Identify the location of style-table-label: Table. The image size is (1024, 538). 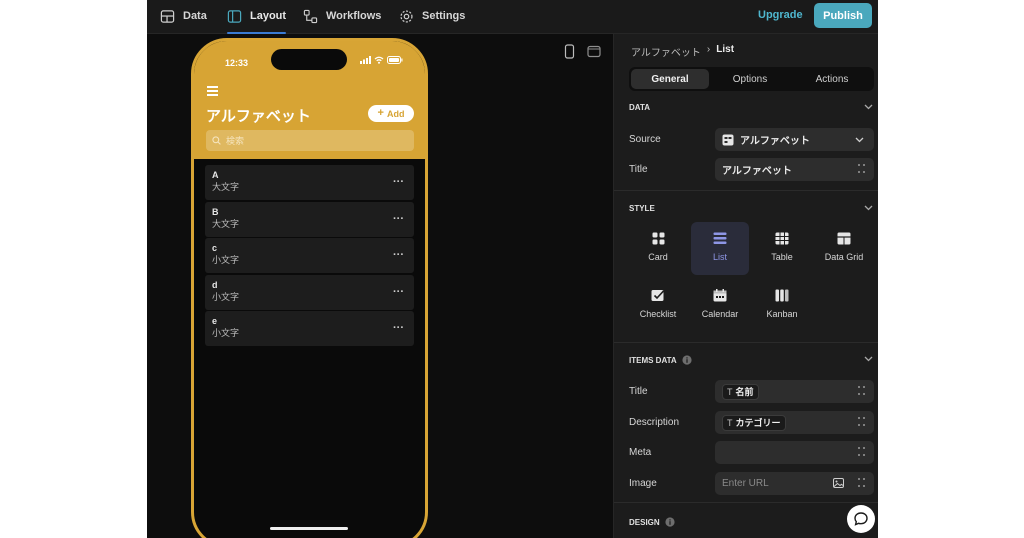
(782, 257).